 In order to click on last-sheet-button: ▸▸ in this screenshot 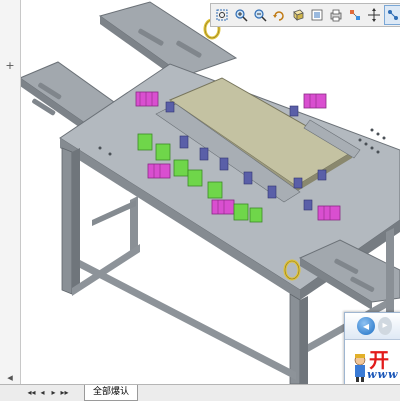, I will do `click(64, 393)`.